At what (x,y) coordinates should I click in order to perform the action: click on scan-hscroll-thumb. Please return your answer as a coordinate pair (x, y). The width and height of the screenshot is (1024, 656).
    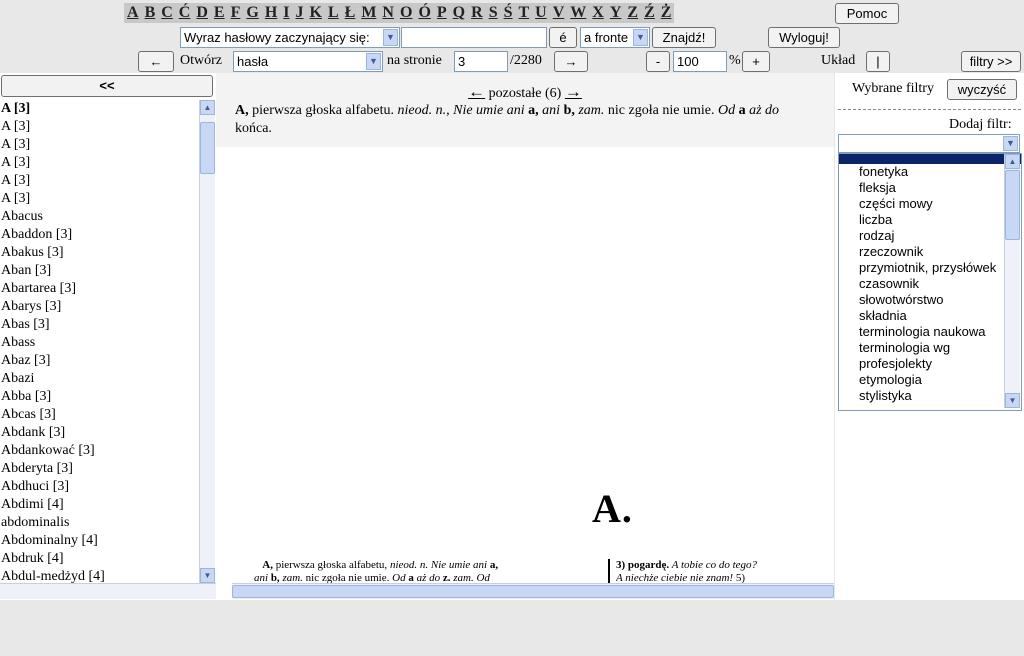
    Looking at the image, I should click on (533, 591).